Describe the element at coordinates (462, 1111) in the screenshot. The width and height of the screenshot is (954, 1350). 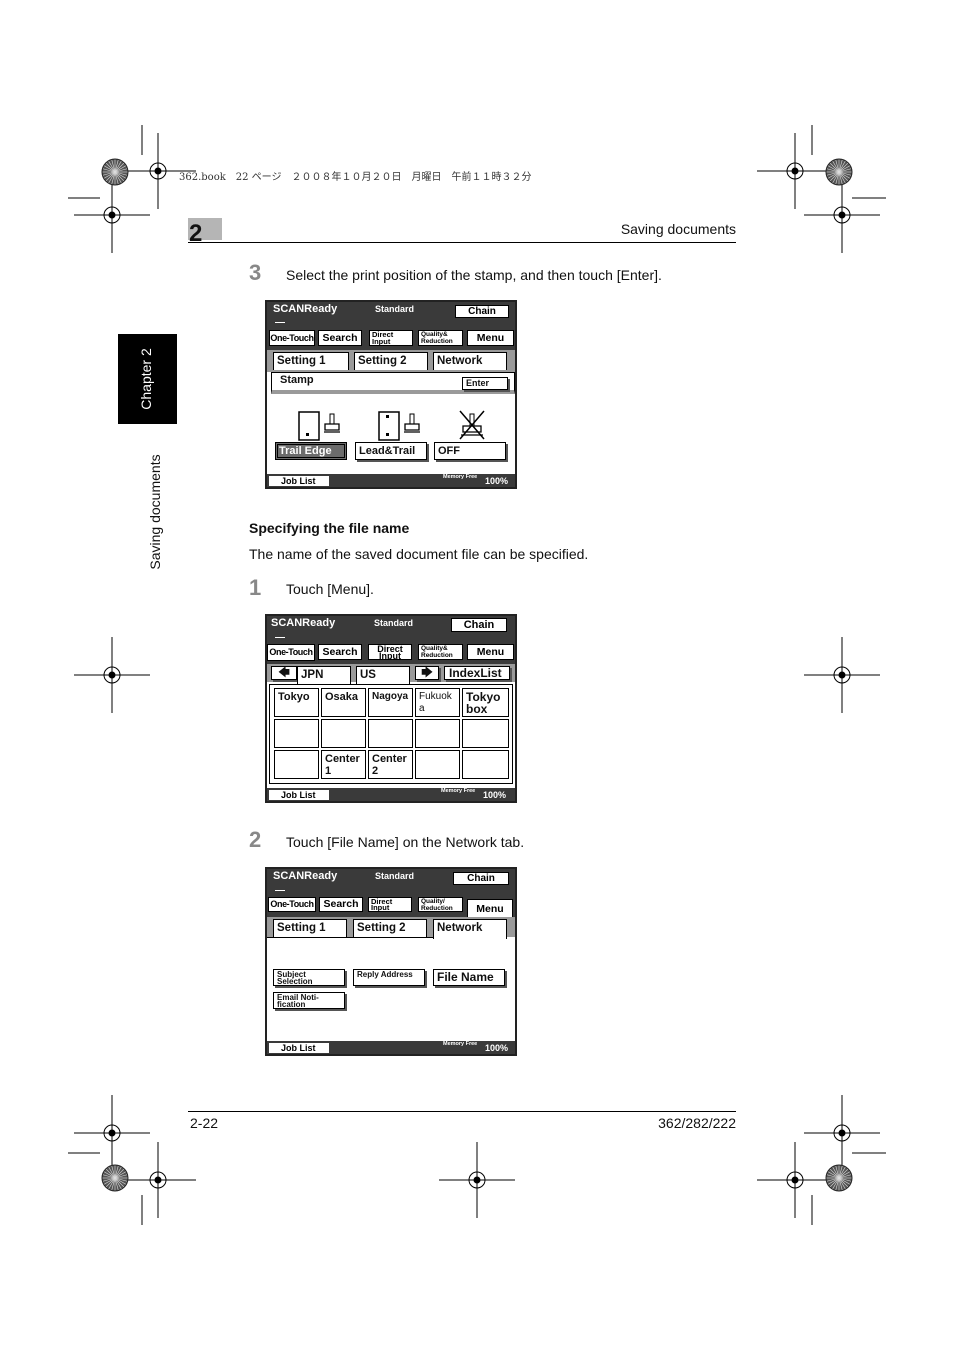
I see `footer-rule` at that location.